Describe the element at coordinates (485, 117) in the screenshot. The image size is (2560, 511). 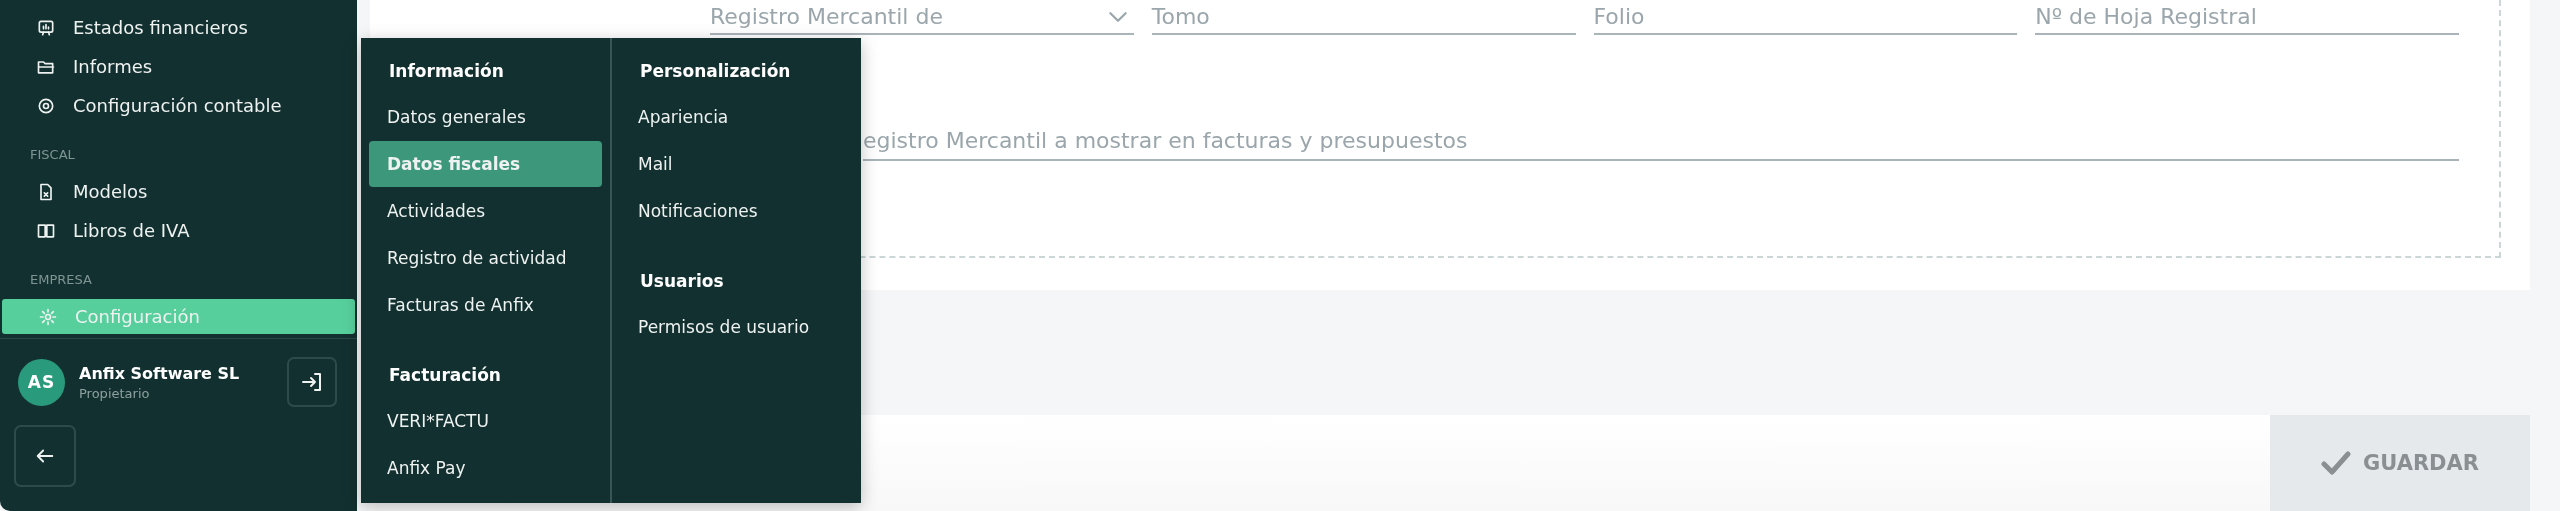
I see `menu-item: Datos generales` at that location.